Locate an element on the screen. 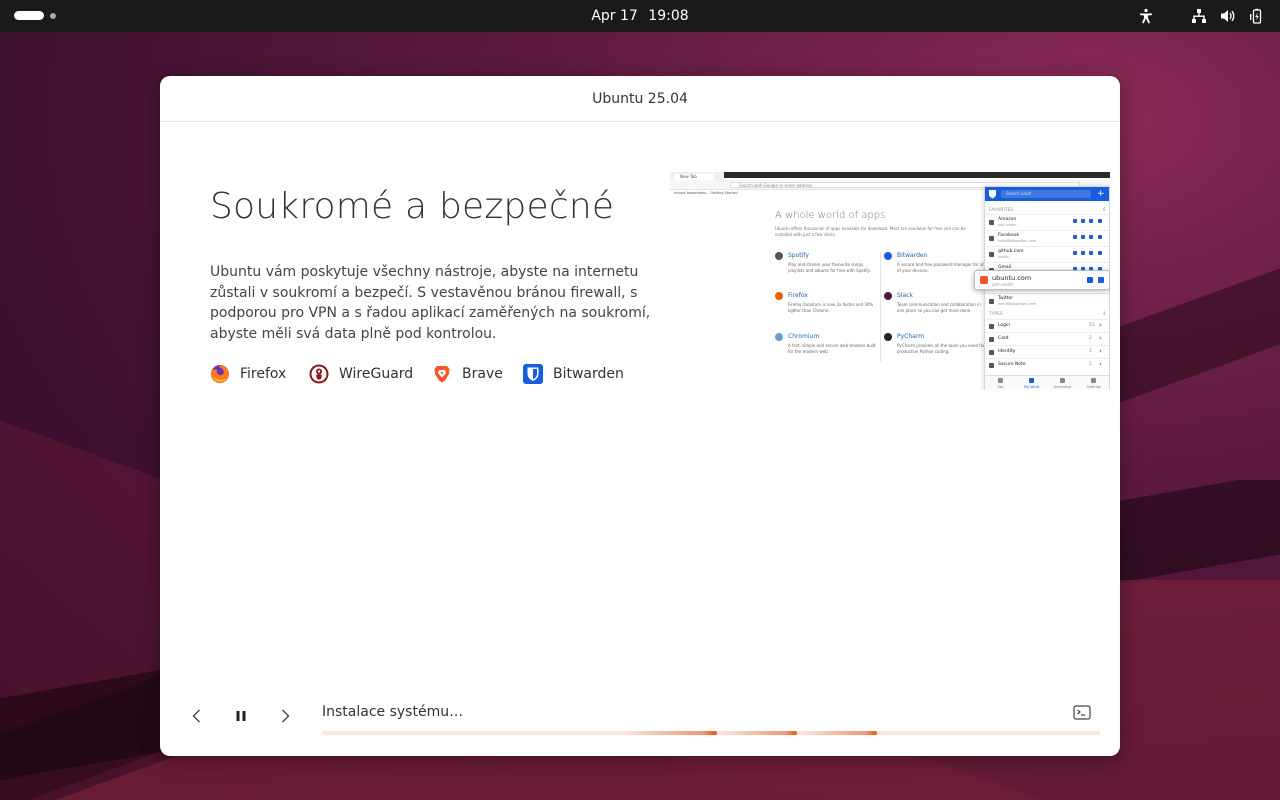 The width and height of the screenshot is (1280, 800). preview-favorites-count: 6 is located at coordinates (1104, 209).